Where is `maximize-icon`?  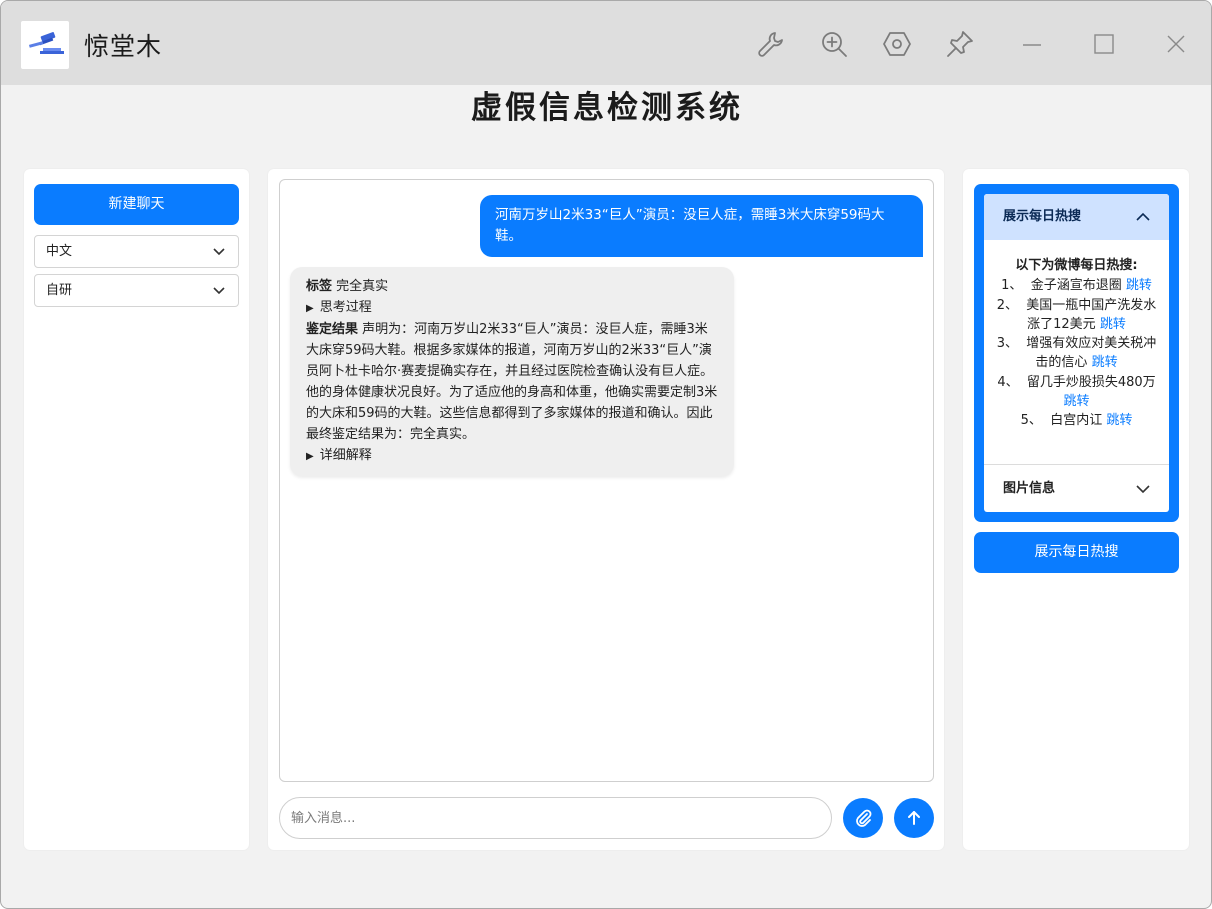 maximize-icon is located at coordinates (1104, 44).